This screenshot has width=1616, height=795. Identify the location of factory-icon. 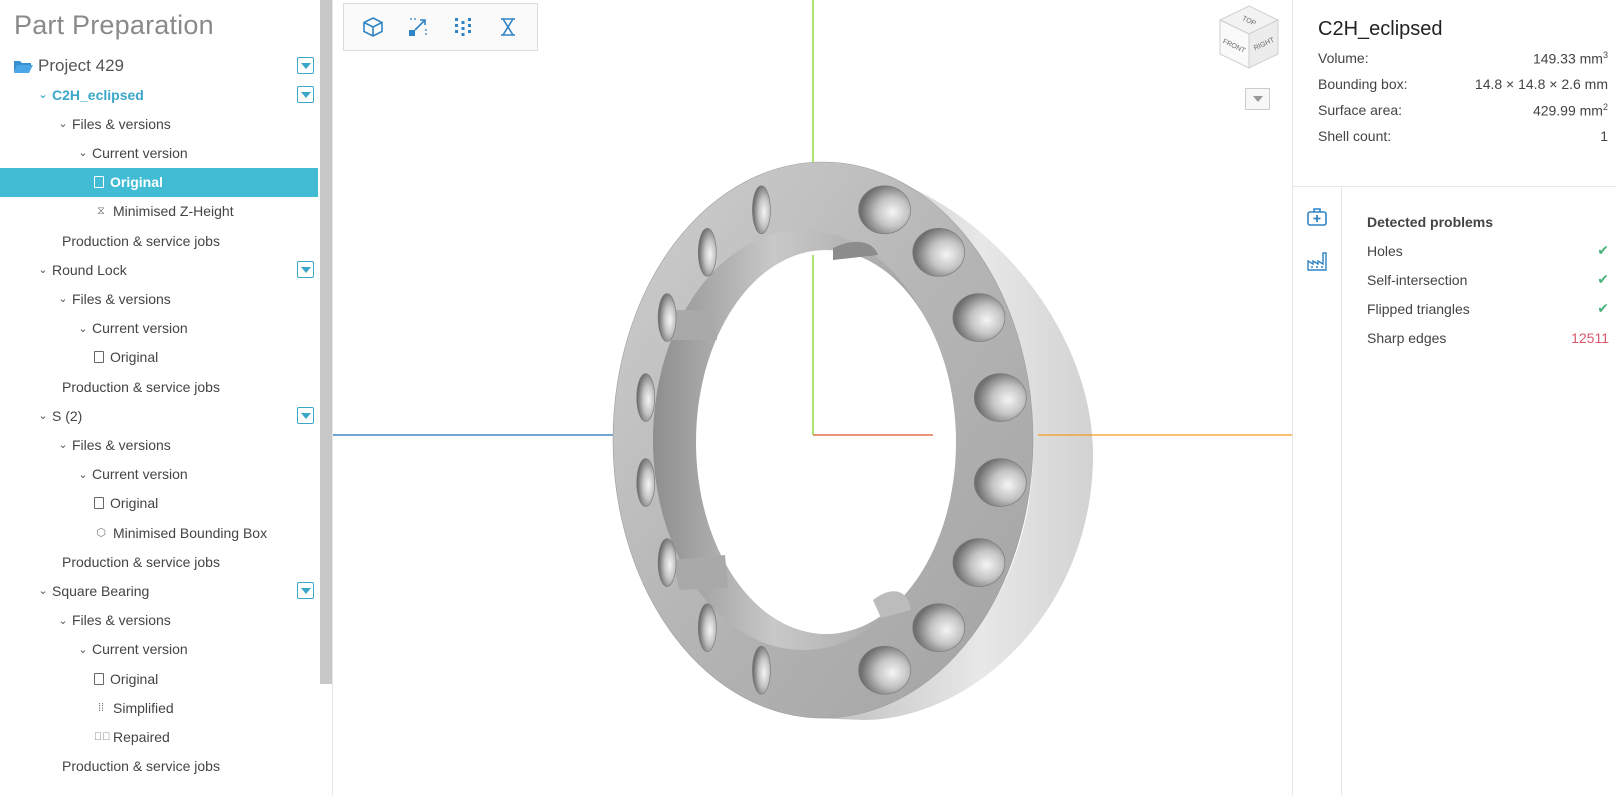
(1317, 261).